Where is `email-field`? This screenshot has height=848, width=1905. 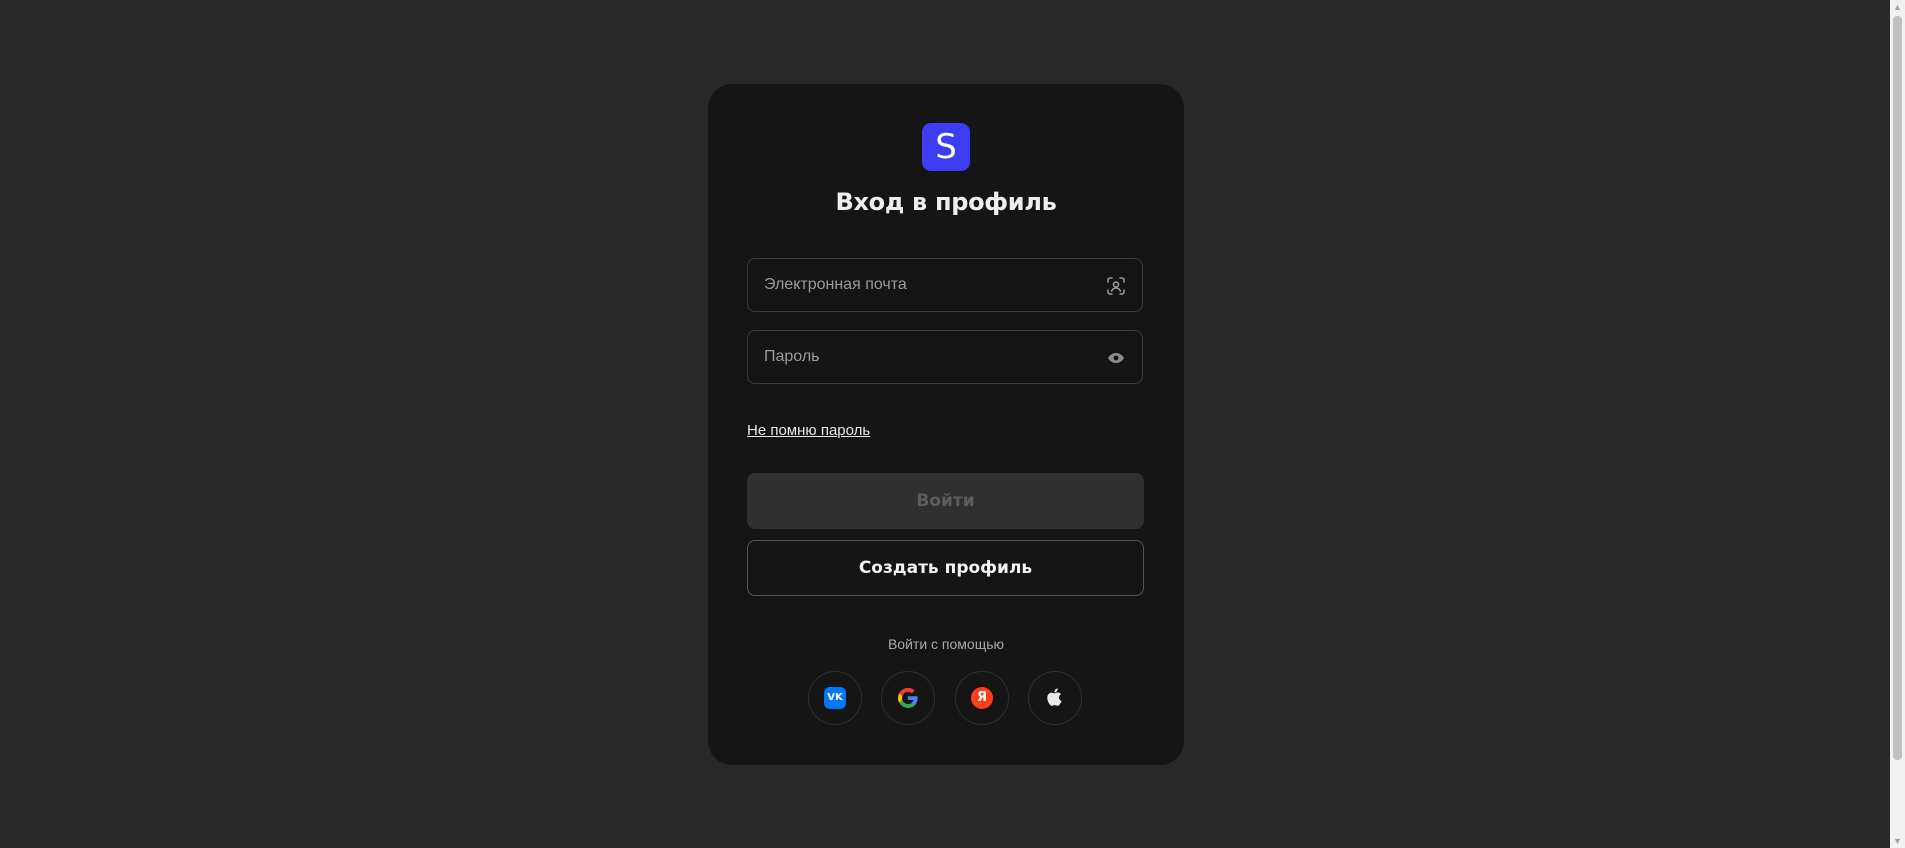 email-field is located at coordinates (945, 285).